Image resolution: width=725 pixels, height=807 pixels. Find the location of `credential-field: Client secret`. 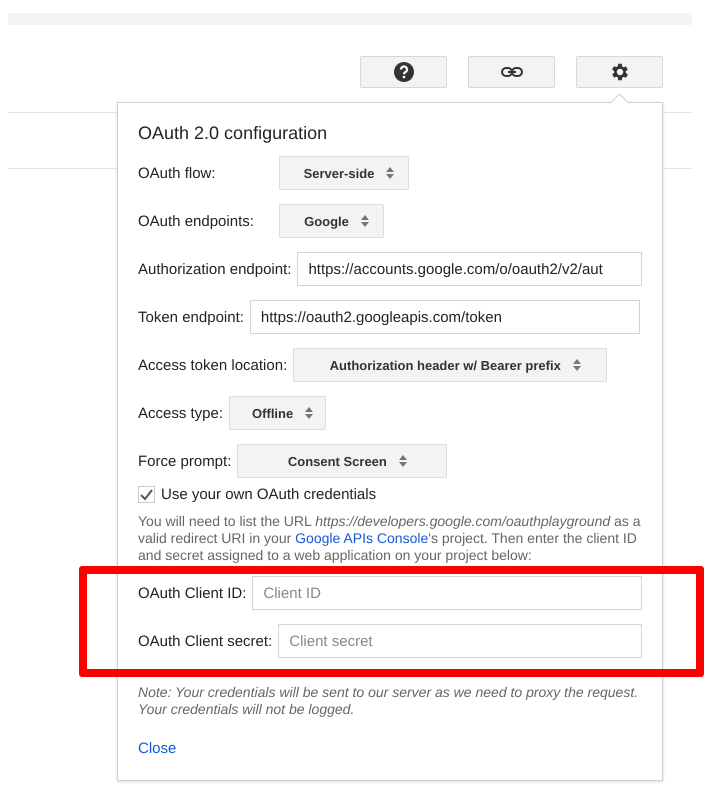

credential-field: Client secret is located at coordinates (460, 641).